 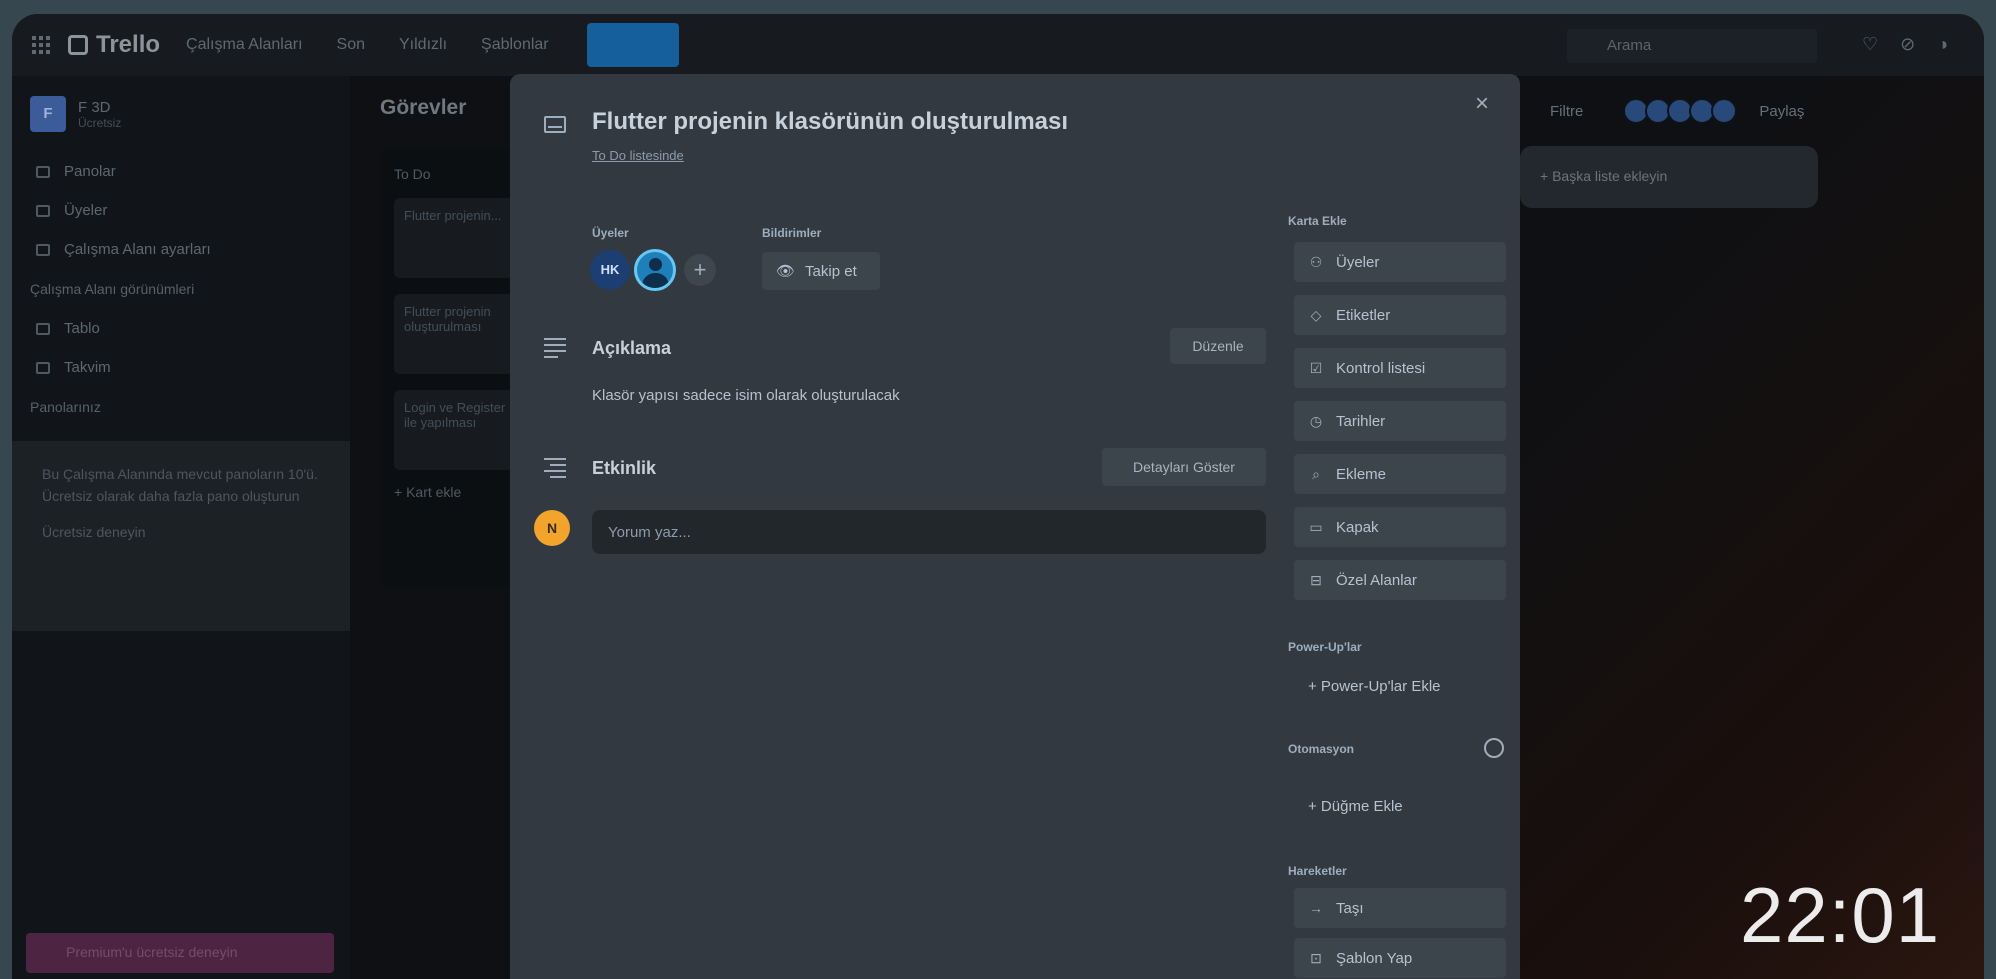 What do you see at coordinates (1400, 421) in the screenshot?
I see `dates-button: ◷ Tarihler` at bounding box center [1400, 421].